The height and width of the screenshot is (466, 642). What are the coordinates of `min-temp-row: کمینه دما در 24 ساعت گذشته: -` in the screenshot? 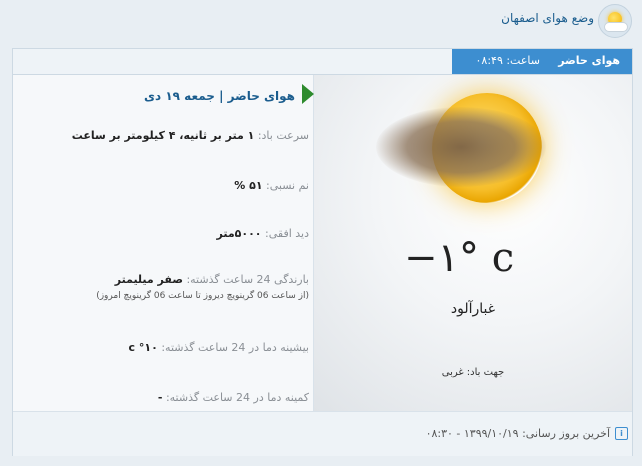 It's located at (233, 397).